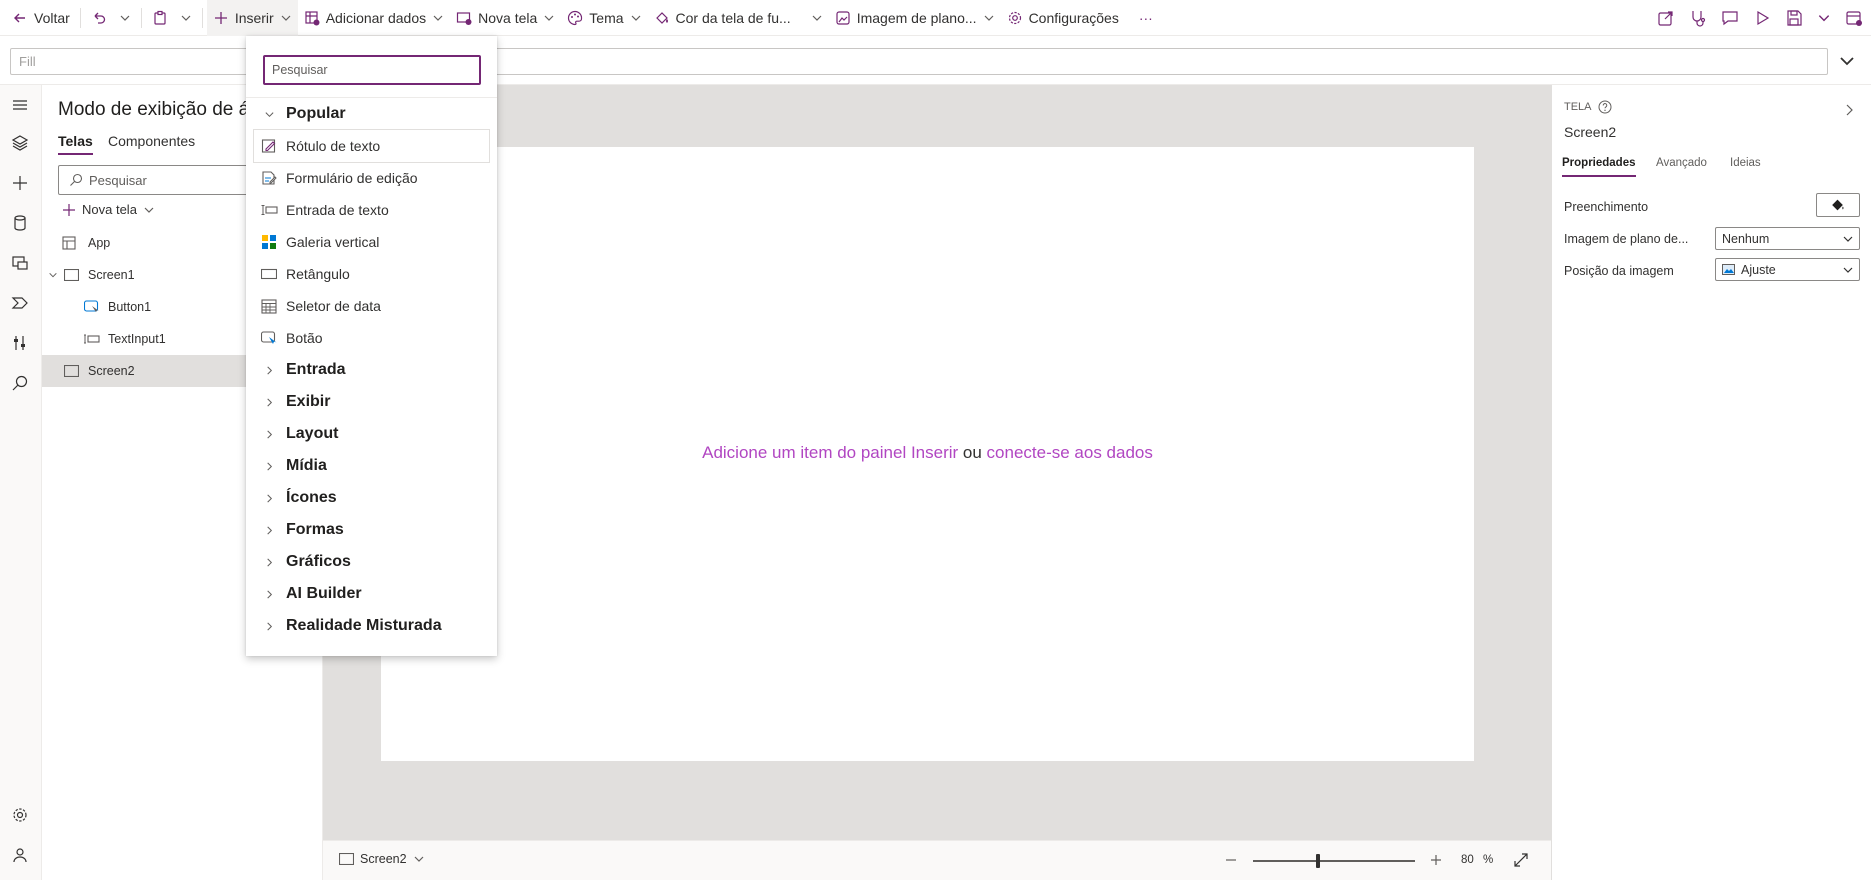  What do you see at coordinates (371, 306) in the screenshot?
I see `insert-item-date-picker: Seletor de data` at bounding box center [371, 306].